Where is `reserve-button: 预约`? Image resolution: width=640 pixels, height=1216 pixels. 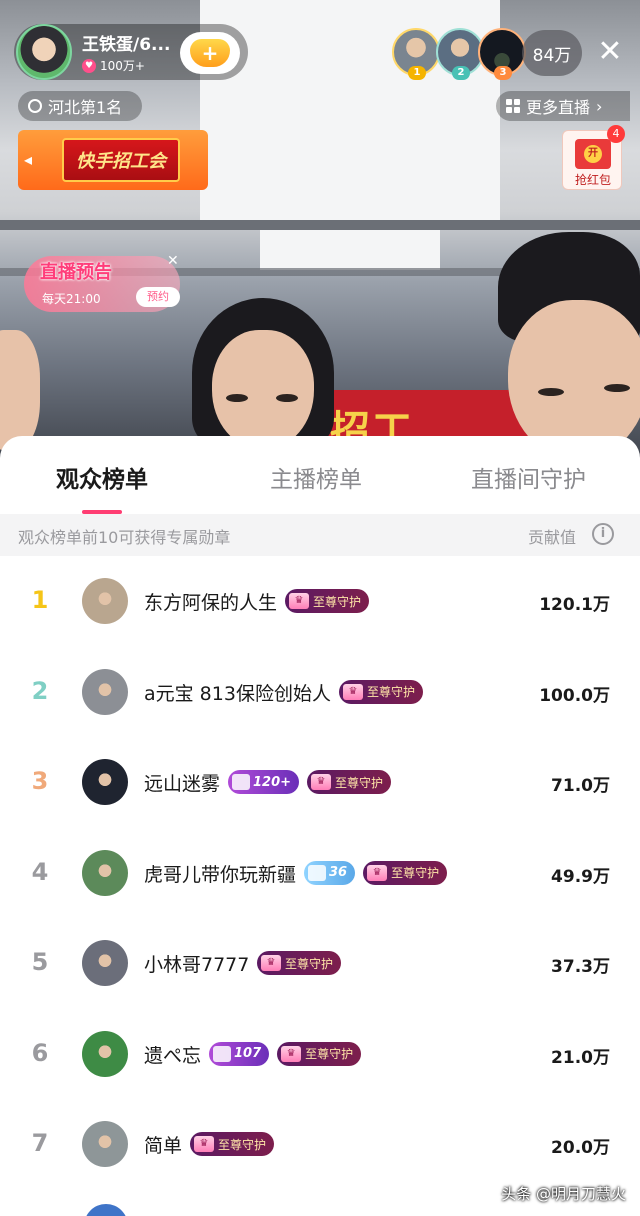 reserve-button: 预约 is located at coordinates (158, 297).